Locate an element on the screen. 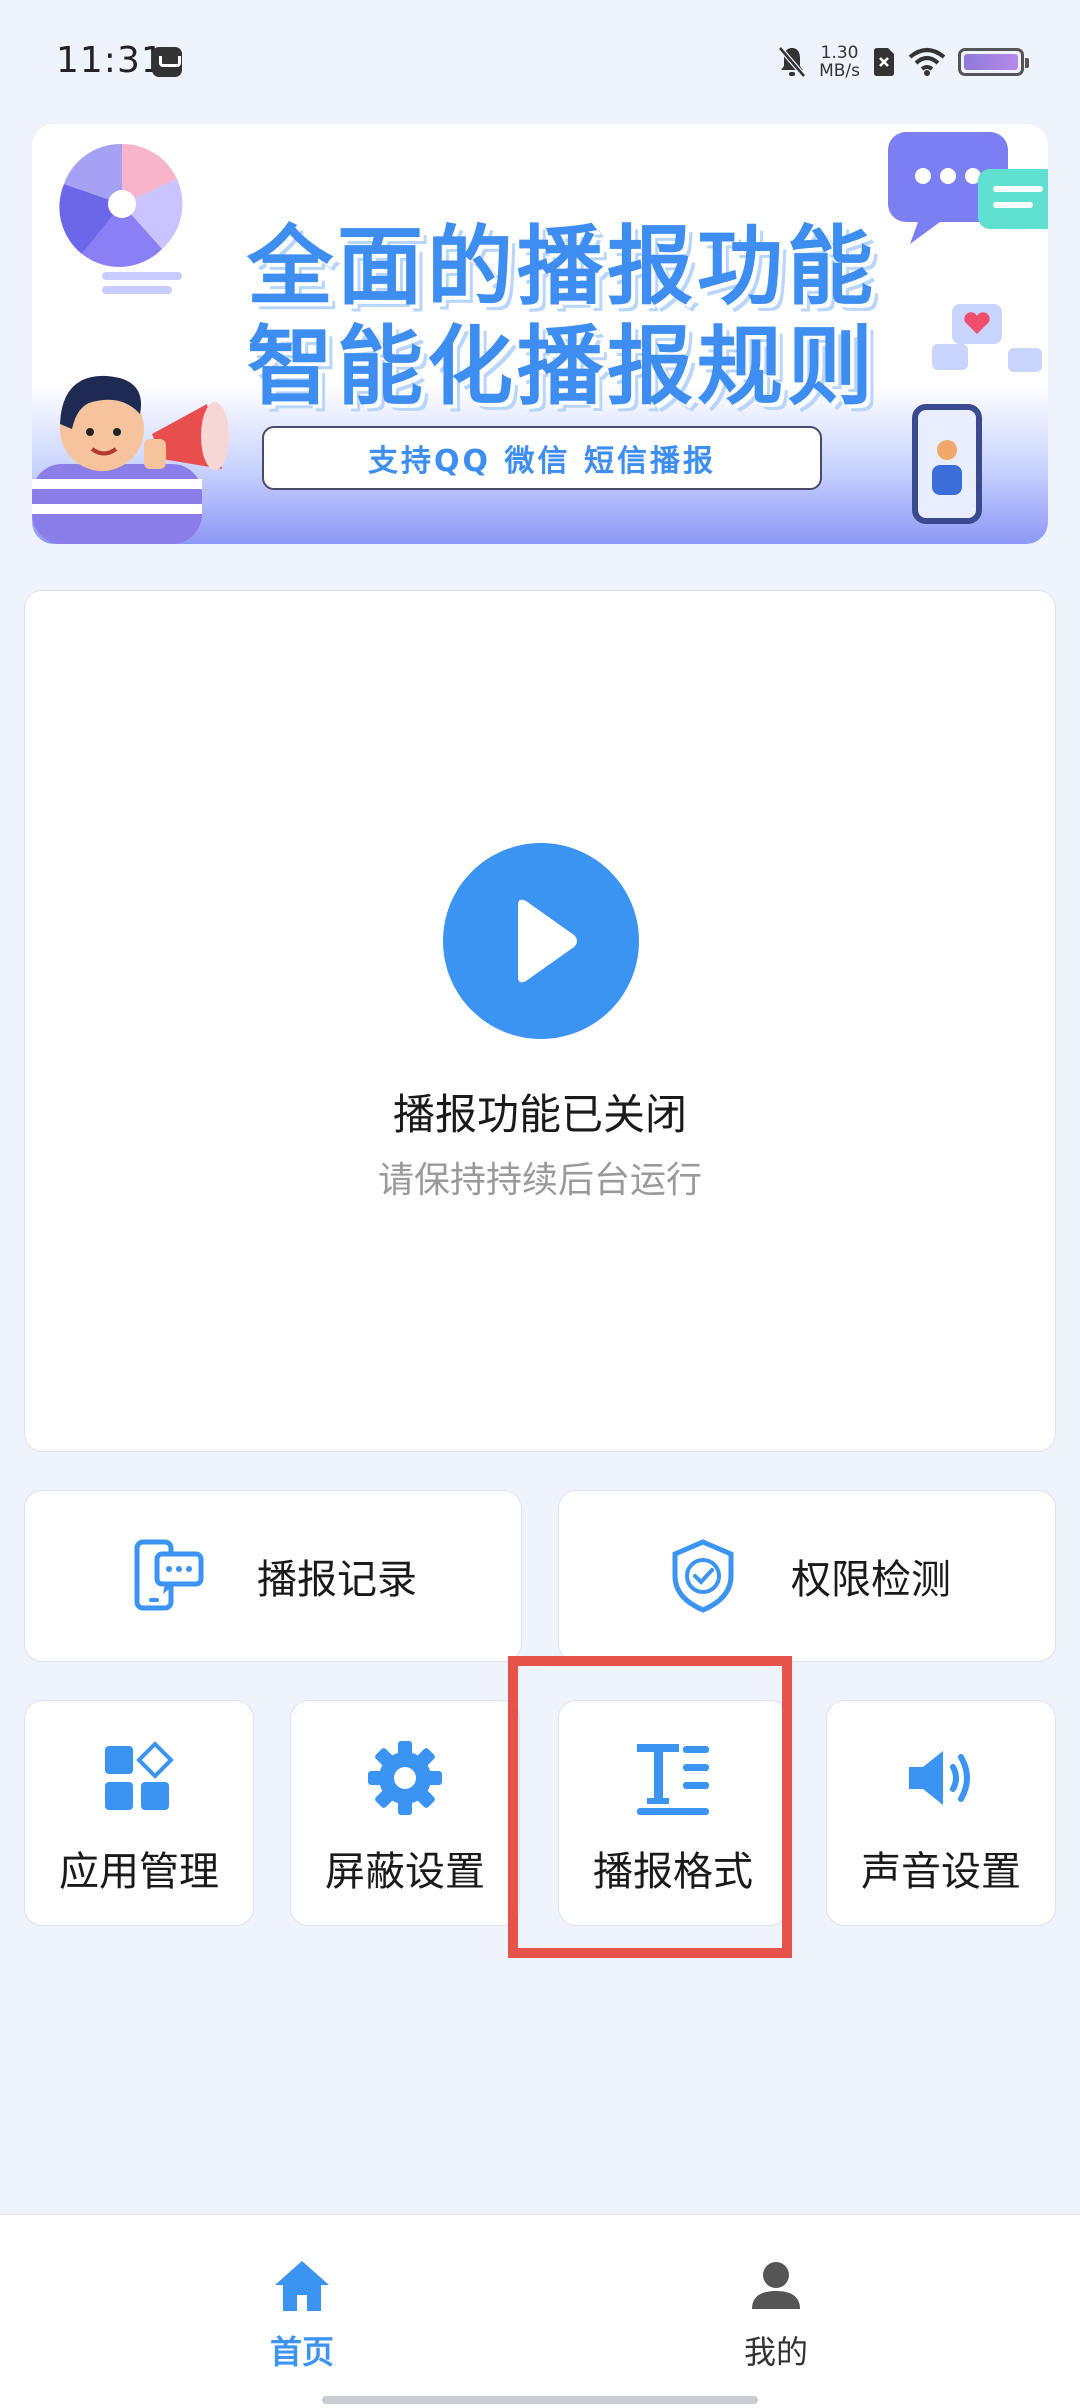 This screenshot has width=1080, height=2408. message-notification-icon is located at coordinates (167, 62).